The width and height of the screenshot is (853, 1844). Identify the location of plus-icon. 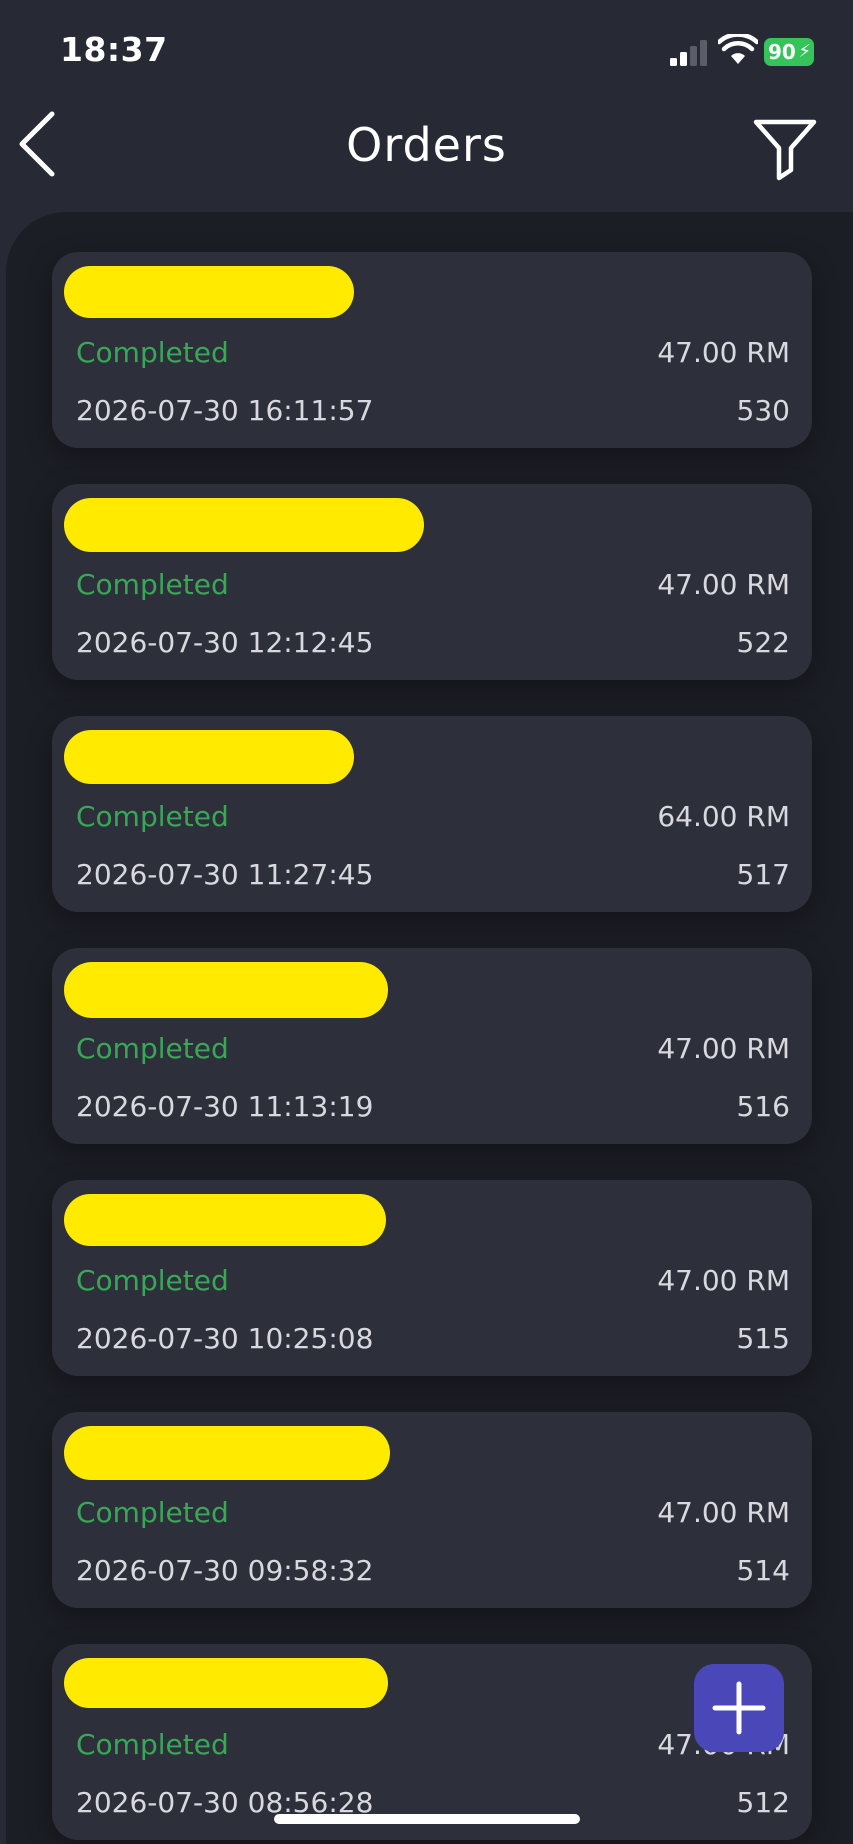
(739, 1708).